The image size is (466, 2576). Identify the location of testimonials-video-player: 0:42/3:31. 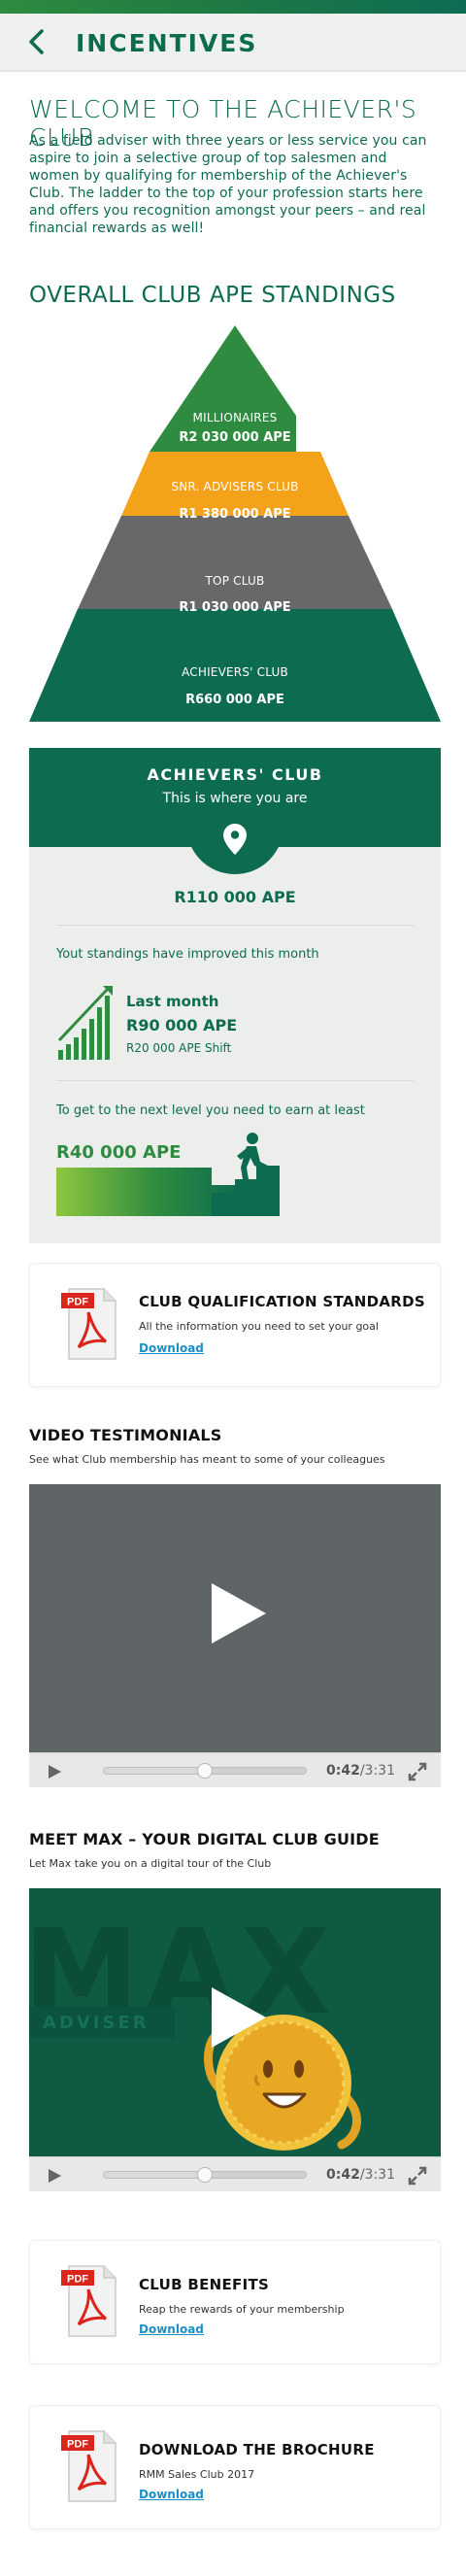
(235, 1635).